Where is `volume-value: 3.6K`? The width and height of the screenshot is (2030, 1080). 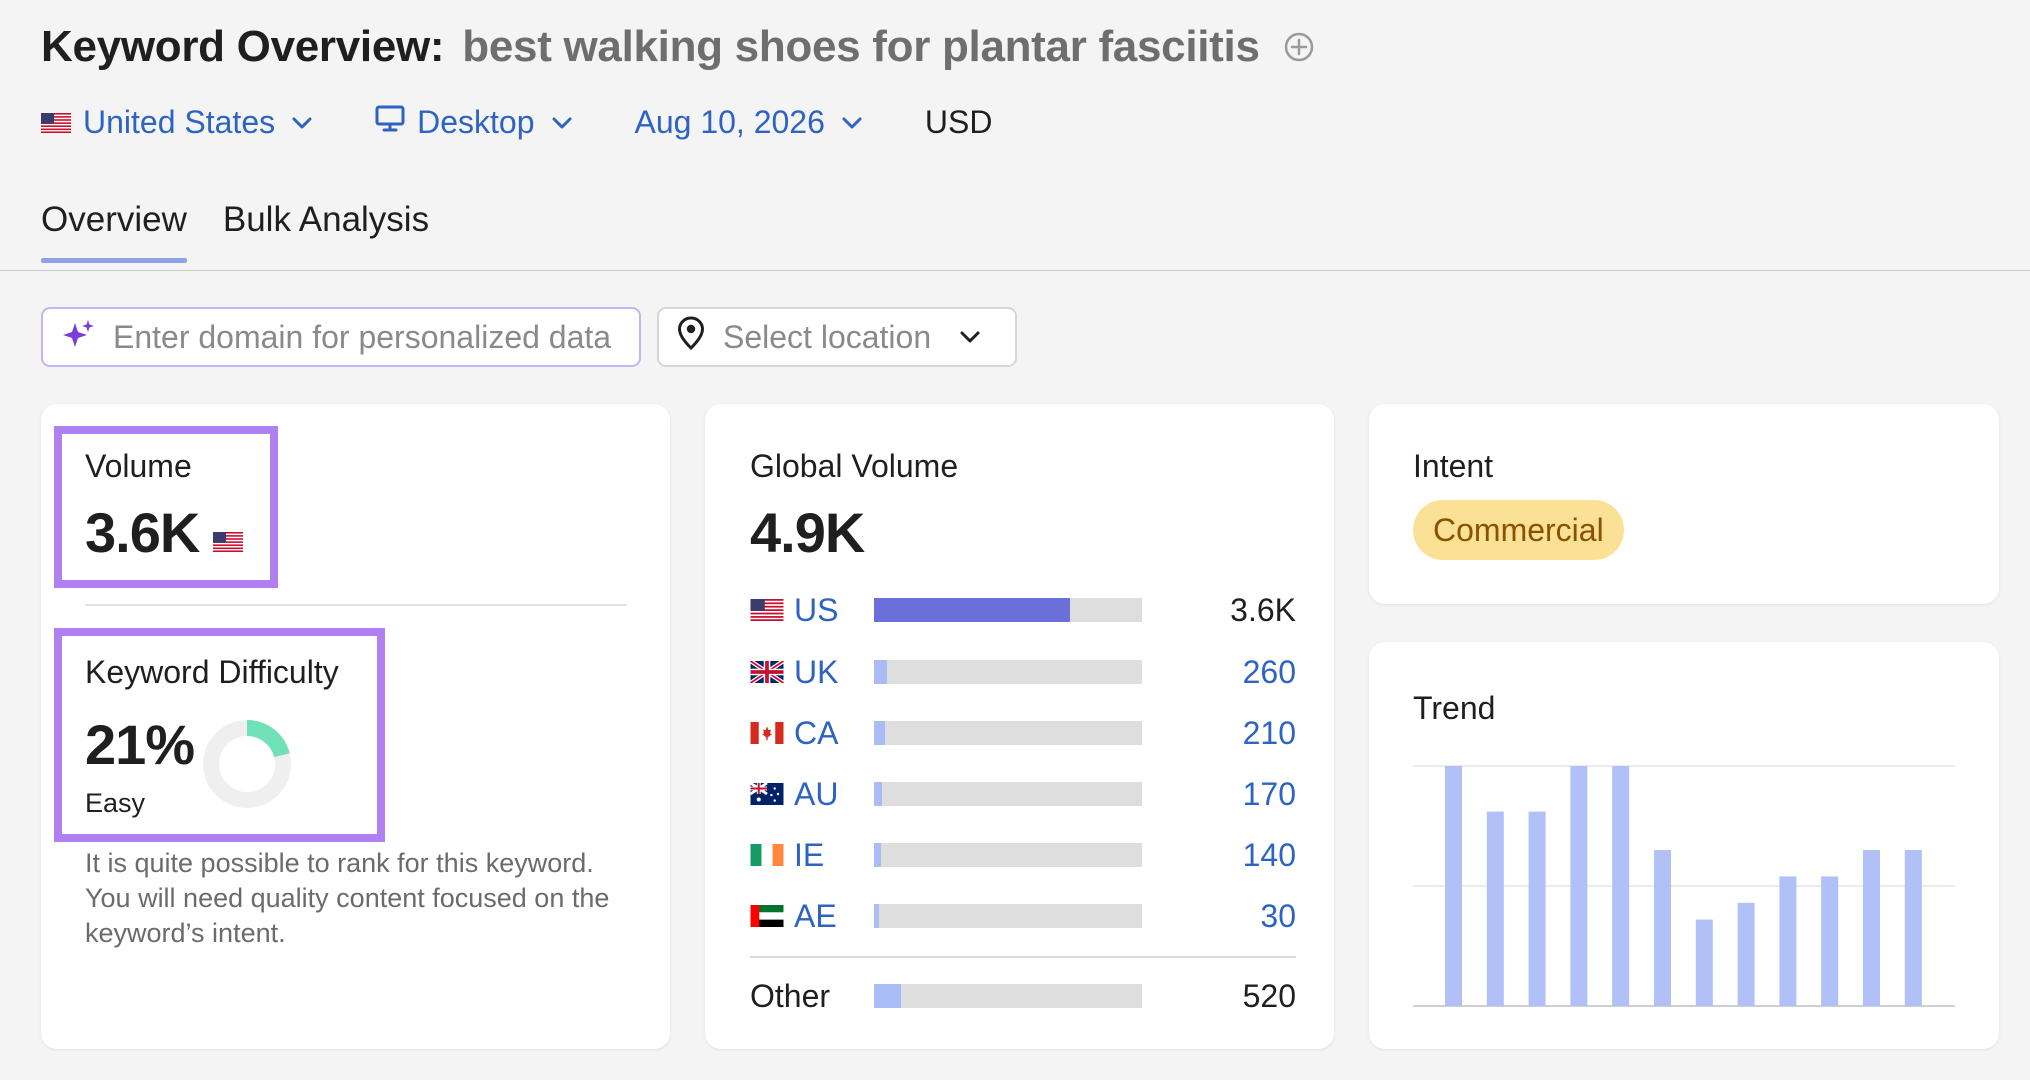
volume-value: 3.6K is located at coordinates (142, 532).